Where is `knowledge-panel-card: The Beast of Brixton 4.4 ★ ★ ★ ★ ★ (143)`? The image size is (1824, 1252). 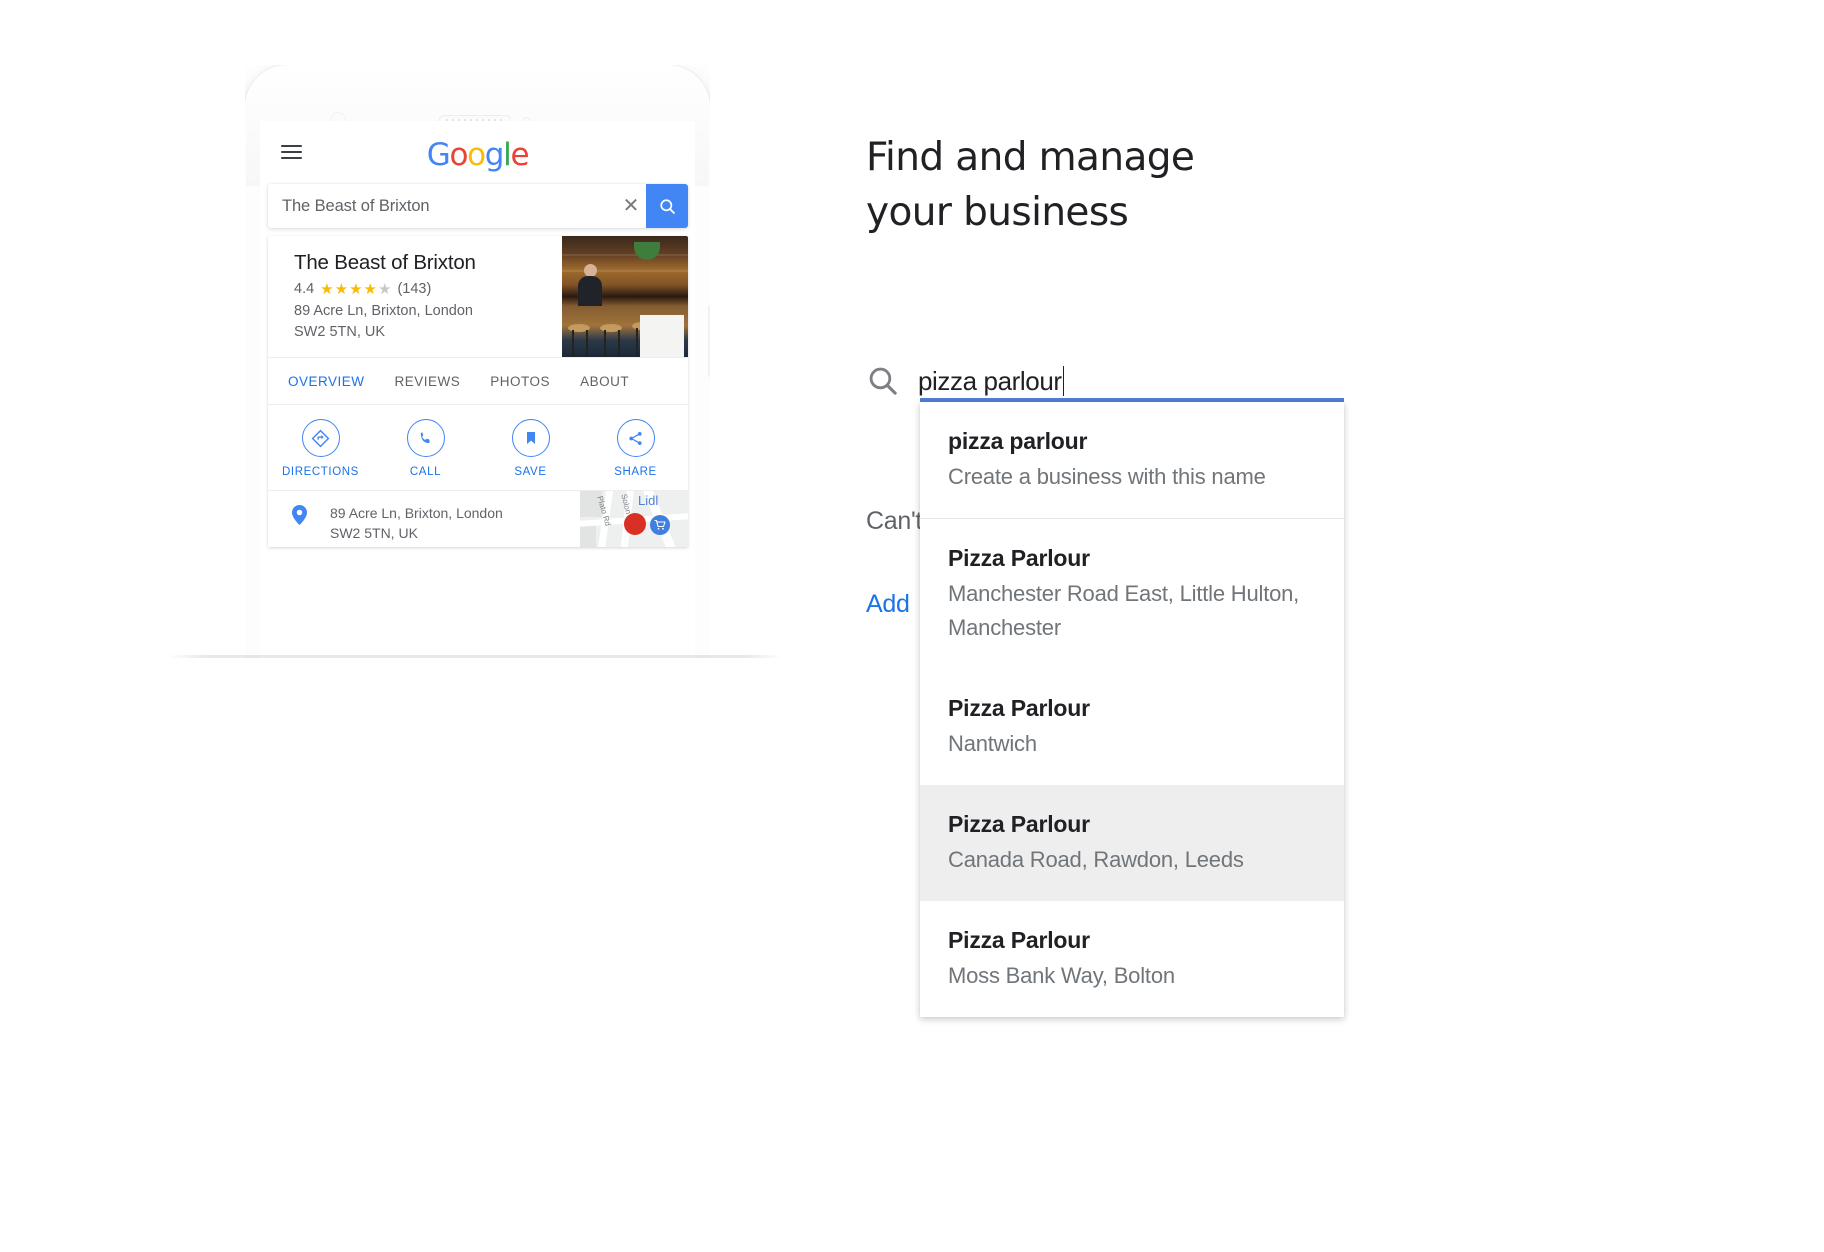 knowledge-panel-card: The Beast of Brixton 4.4 ★ ★ ★ ★ ★ (143) is located at coordinates (478, 391).